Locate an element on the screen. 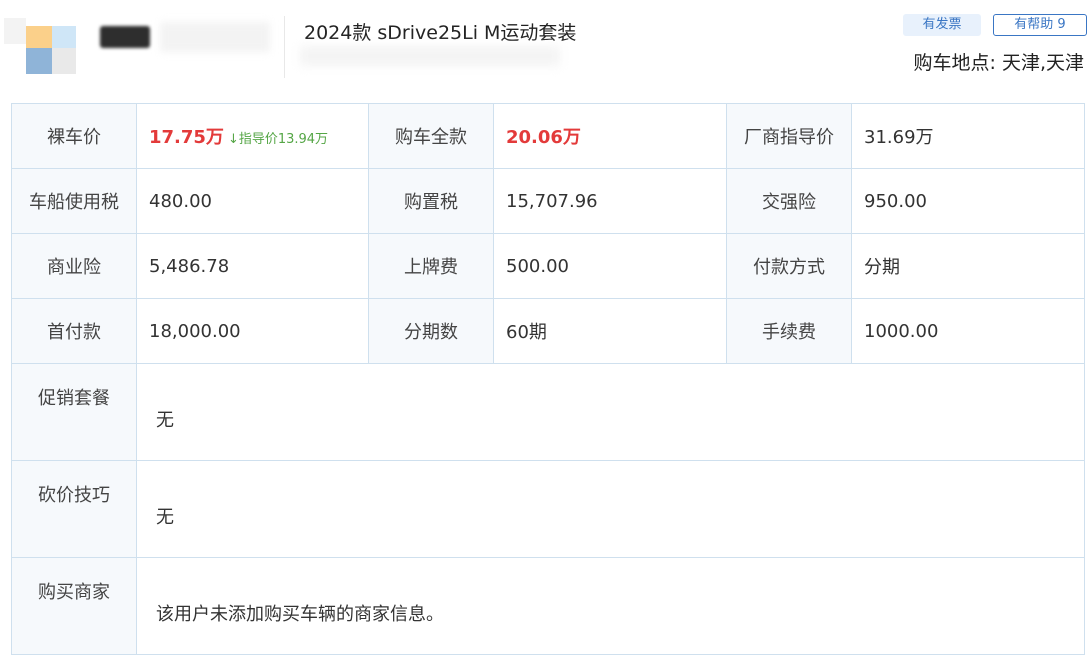 The width and height of the screenshot is (1092, 655). subtitle-blurred is located at coordinates (430, 56).